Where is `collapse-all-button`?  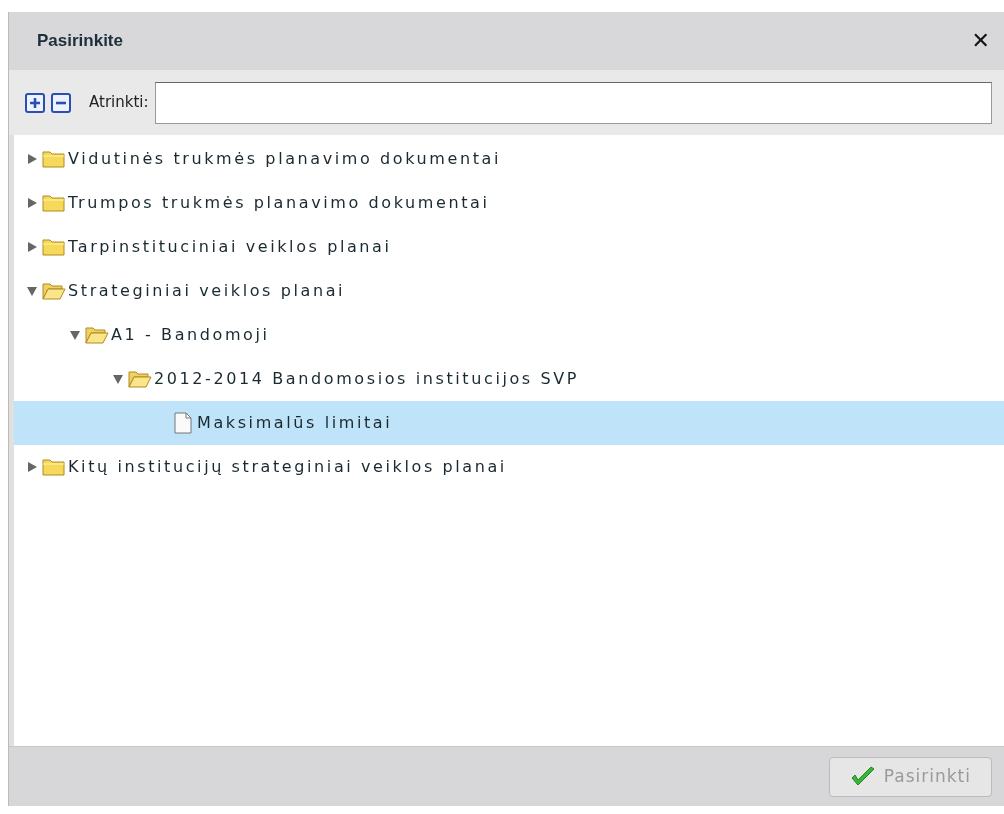
collapse-all-button is located at coordinates (61, 102).